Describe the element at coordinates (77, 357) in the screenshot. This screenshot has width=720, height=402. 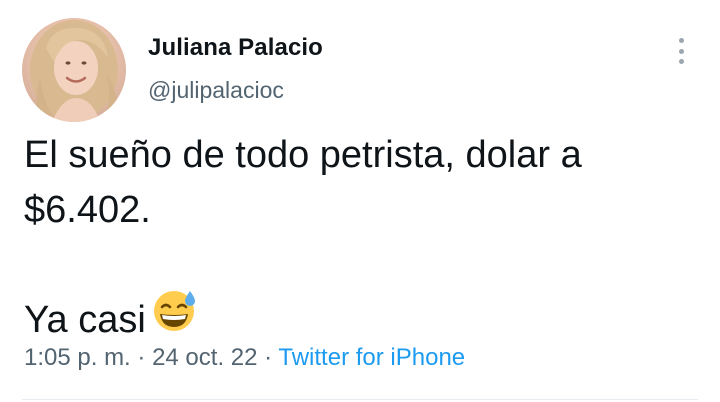
I see `tweet-time: 1:05 p. m.` at that location.